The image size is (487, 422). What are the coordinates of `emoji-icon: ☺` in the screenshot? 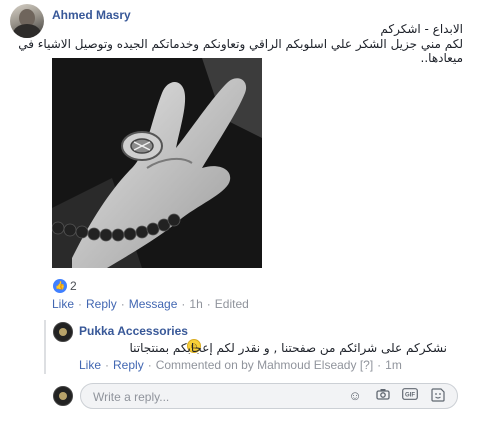 It's located at (355, 396).